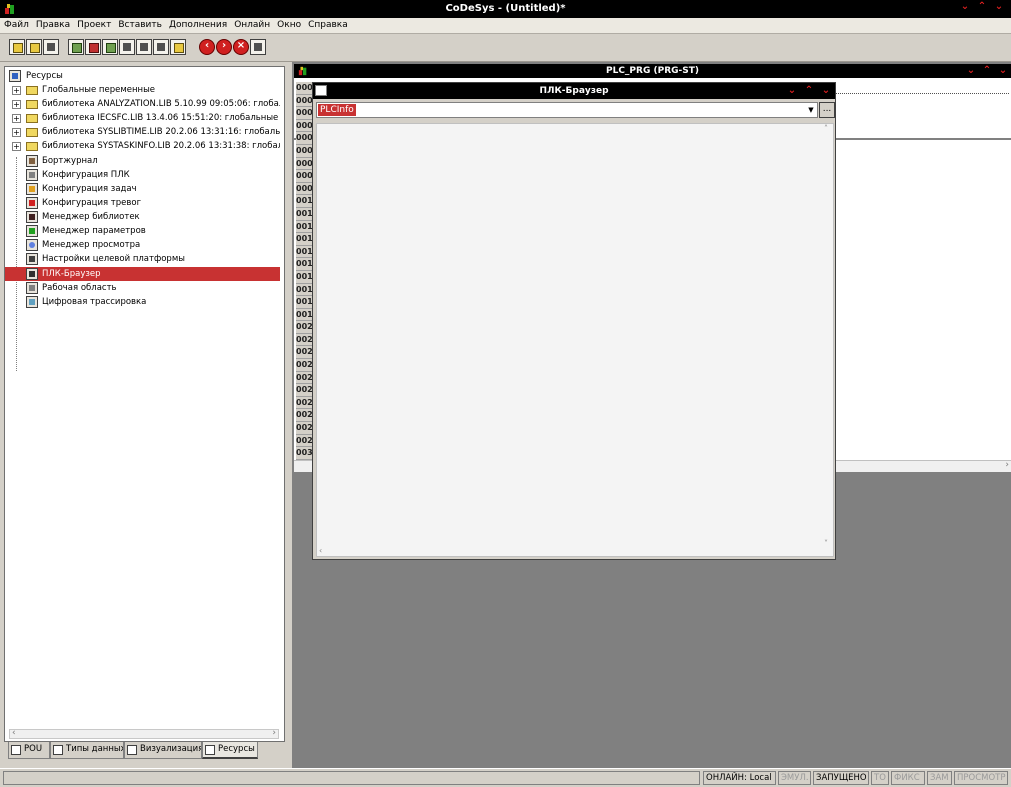 The image size is (1011, 787). Describe the element at coordinates (224, 47) in the screenshot. I see `forward-icon: ›` at that location.